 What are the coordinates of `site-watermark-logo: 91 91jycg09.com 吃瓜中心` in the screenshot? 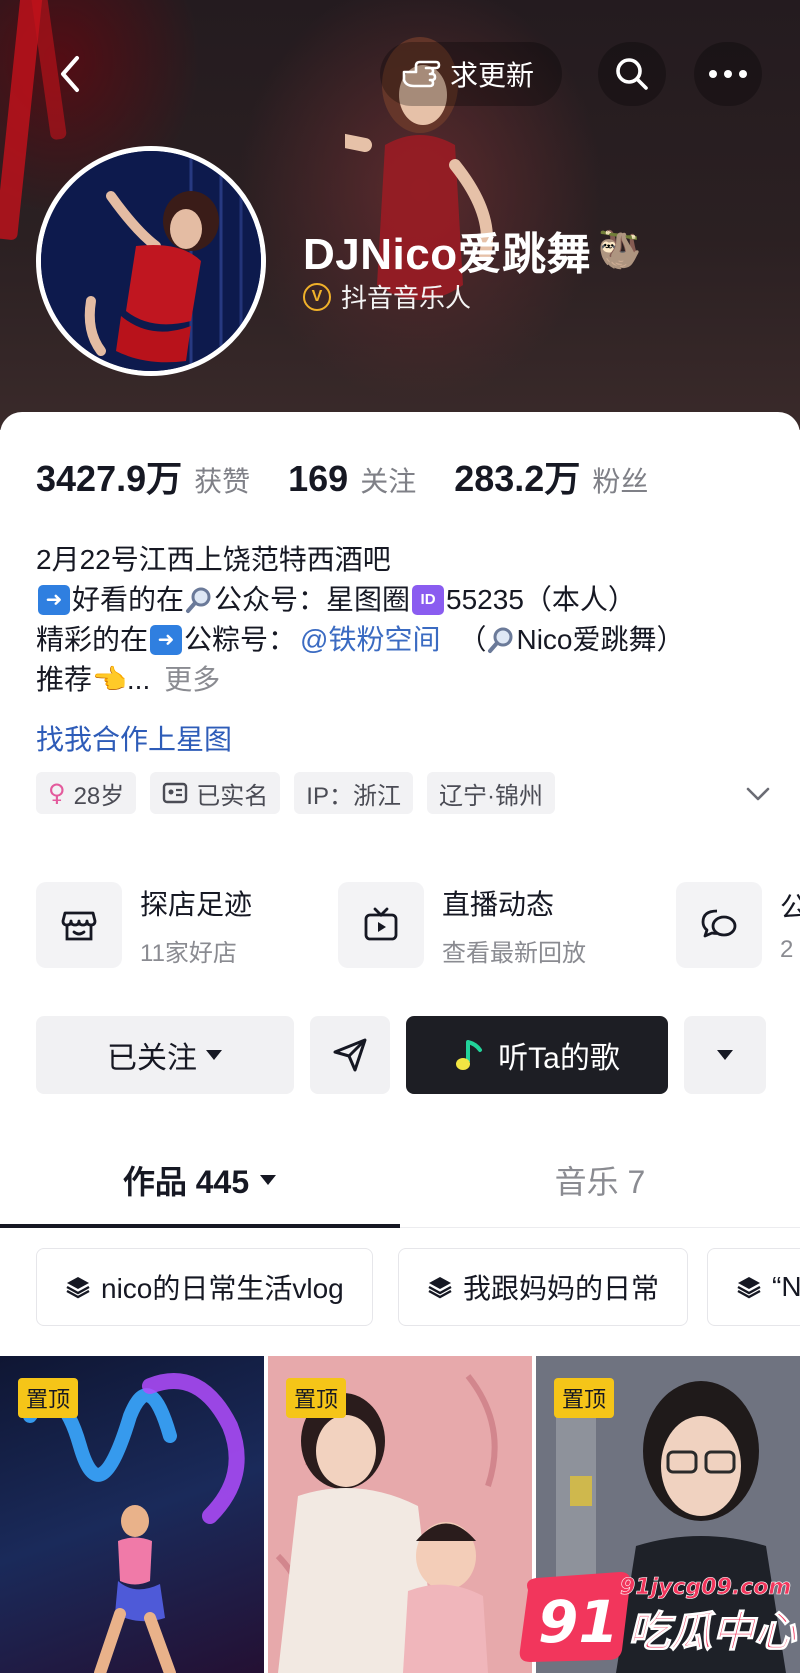 It's located at (658, 1617).